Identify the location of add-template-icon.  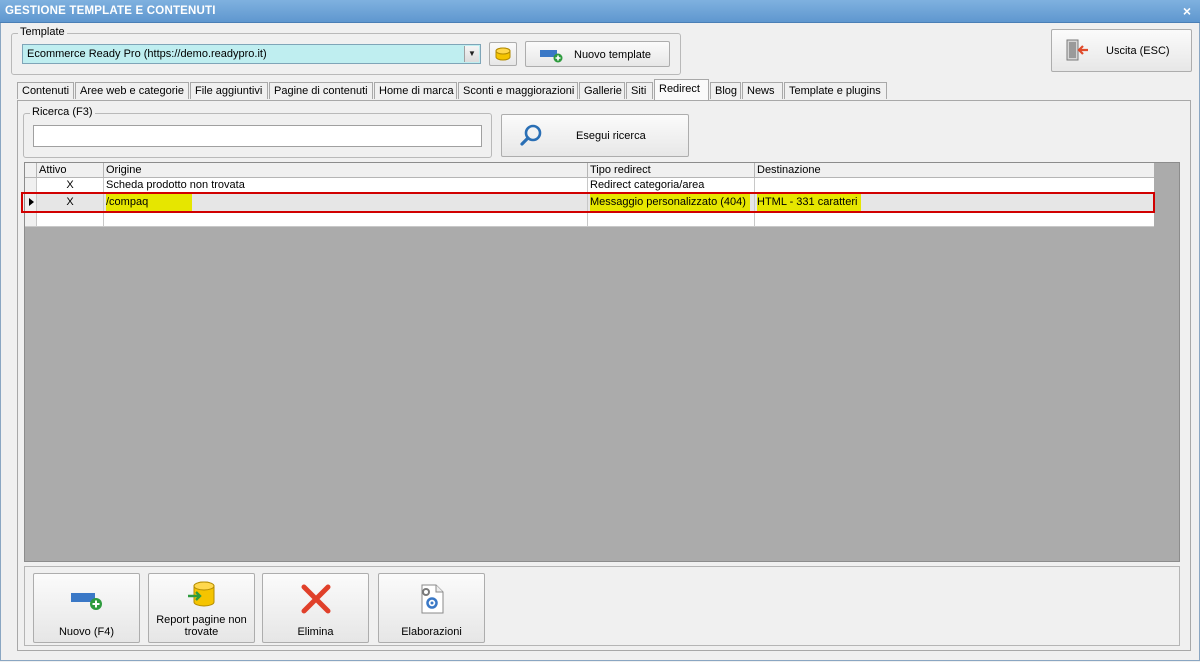
(551, 56).